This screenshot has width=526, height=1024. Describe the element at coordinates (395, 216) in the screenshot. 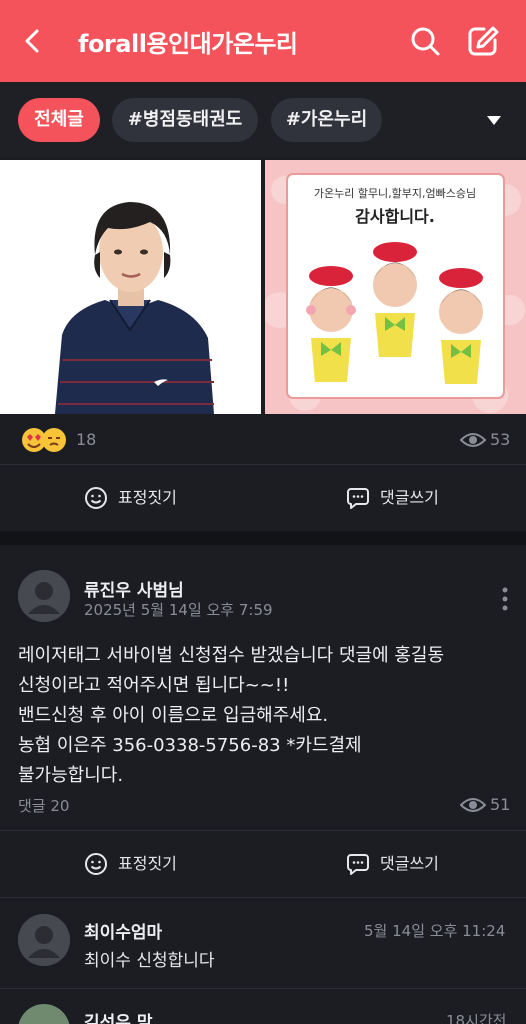

I see `card-line-2: 감사합니다.` at that location.